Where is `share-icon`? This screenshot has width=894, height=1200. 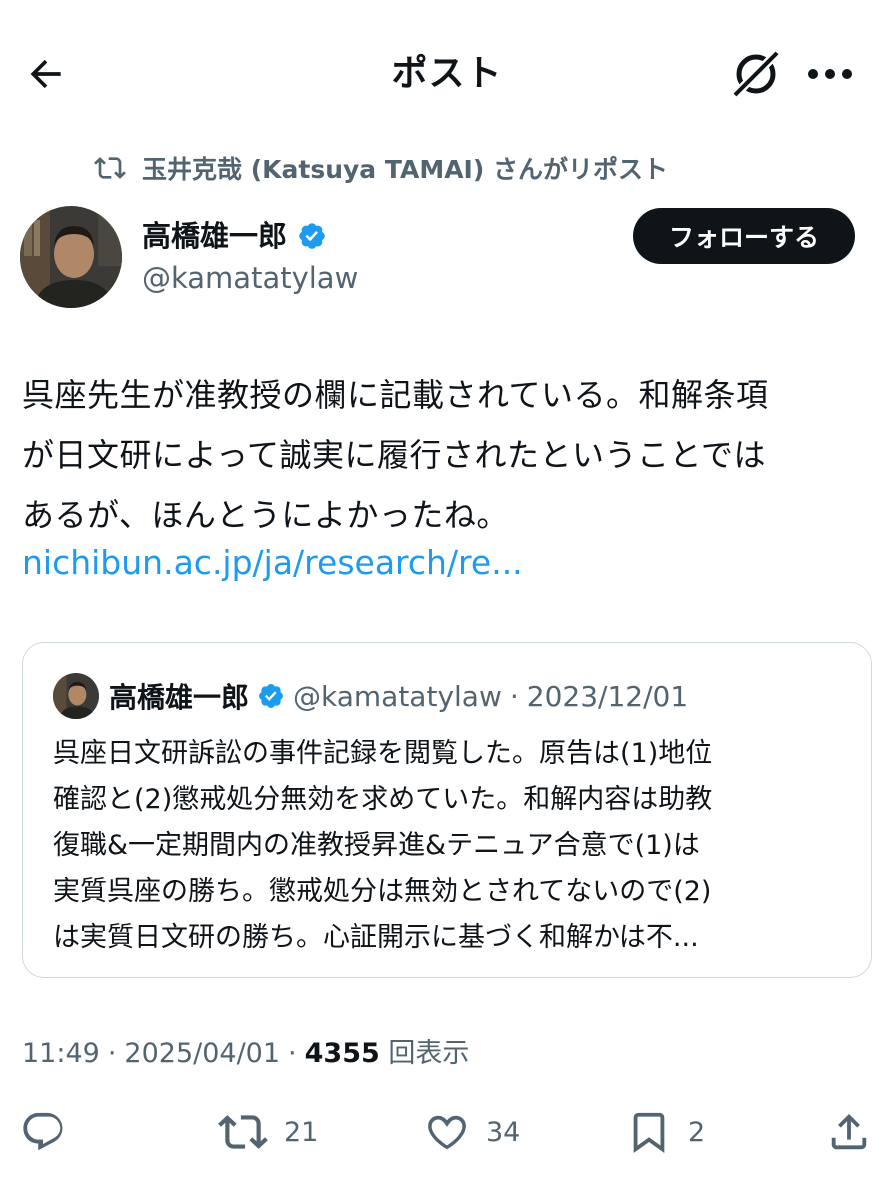
share-icon is located at coordinates (849, 1131).